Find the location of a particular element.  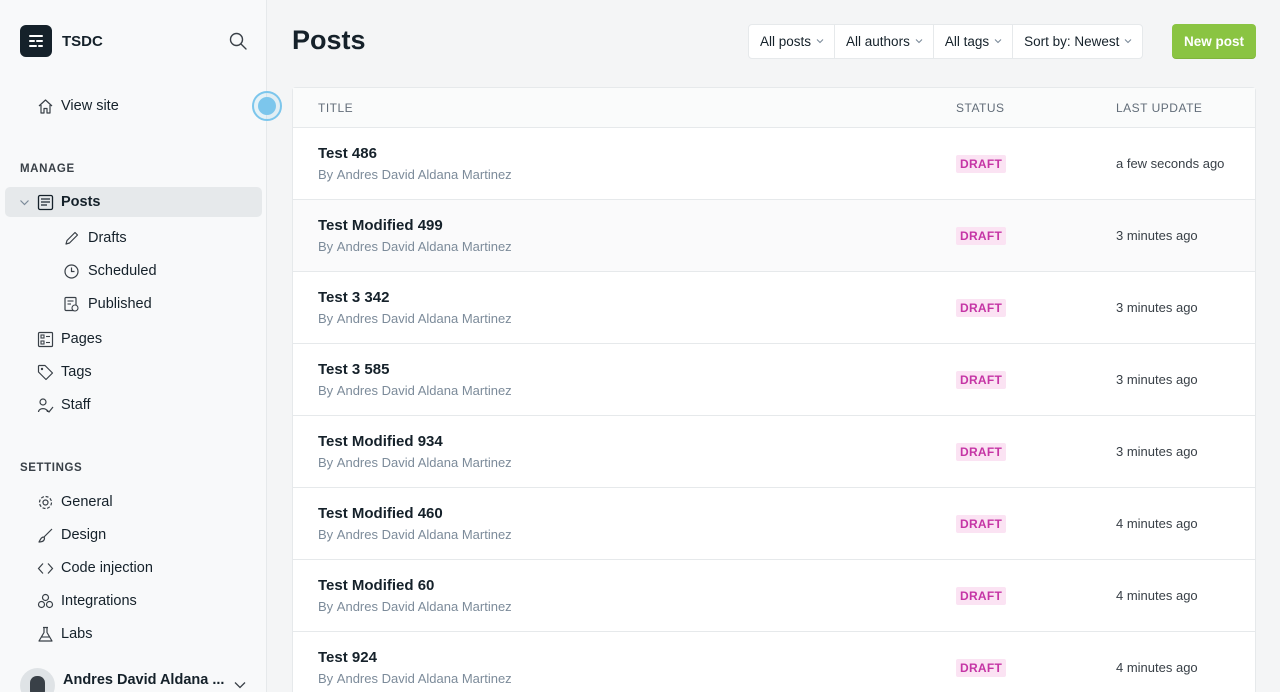

filter-label: All tags is located at coordinates (967, 41).